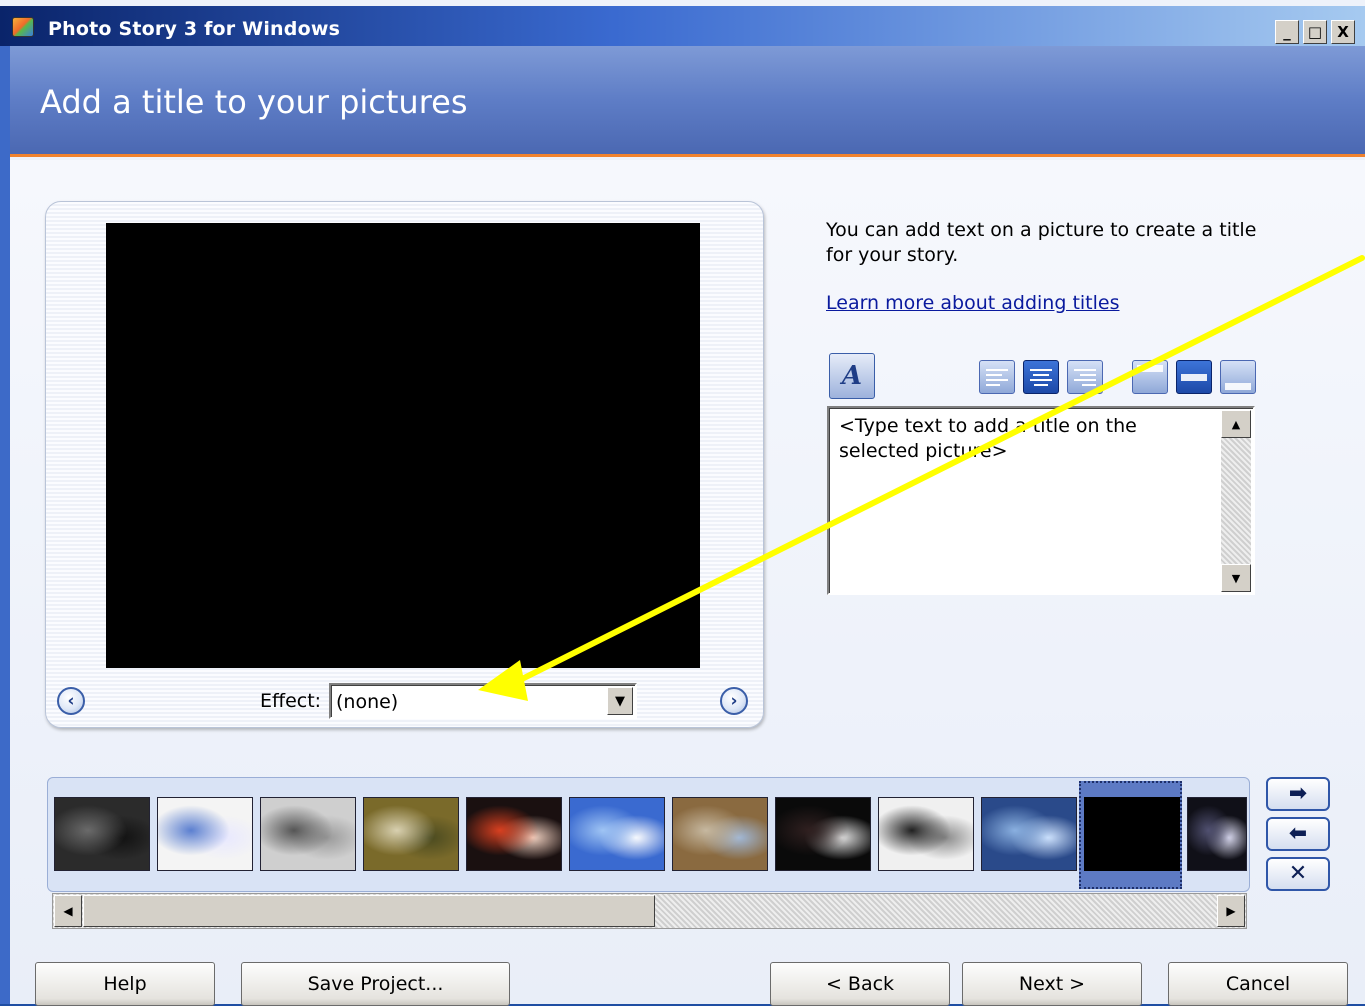 The image size is (1365, 1006). I want to click on title-bar: Photo Story 3 for Windows _ □ X, so click(682, 26).